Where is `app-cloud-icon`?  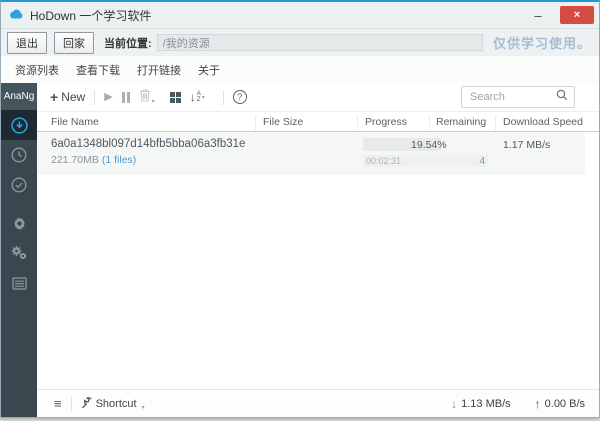 app-cloud-icon is located at coordinates (16, 15).